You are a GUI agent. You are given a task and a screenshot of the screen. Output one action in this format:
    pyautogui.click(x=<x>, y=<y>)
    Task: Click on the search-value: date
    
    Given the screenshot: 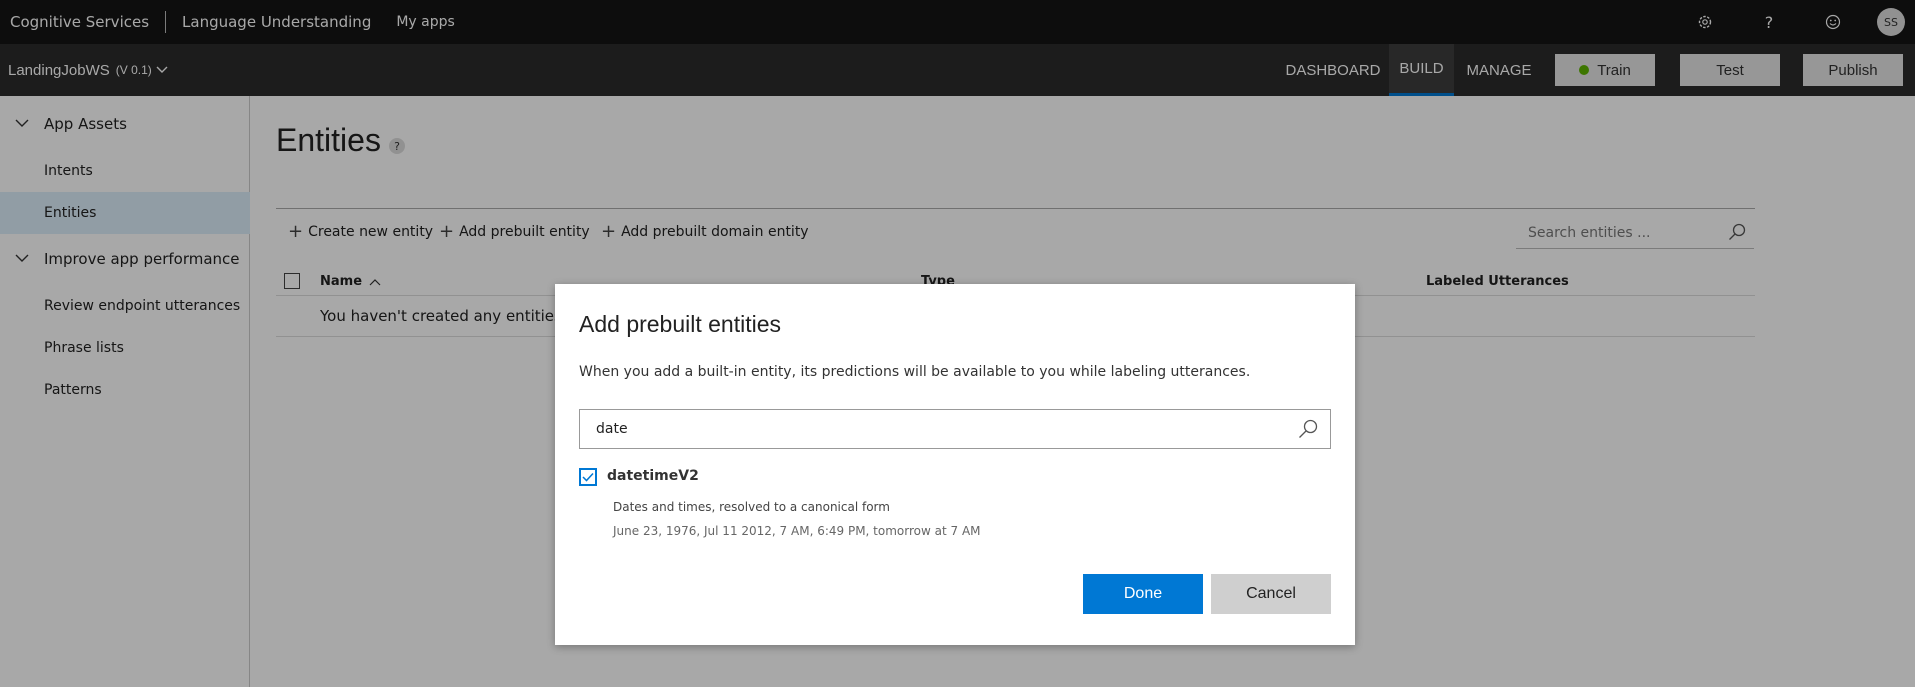 What is the action you would take?
    pyautogui.click(x=612, y=429)
    